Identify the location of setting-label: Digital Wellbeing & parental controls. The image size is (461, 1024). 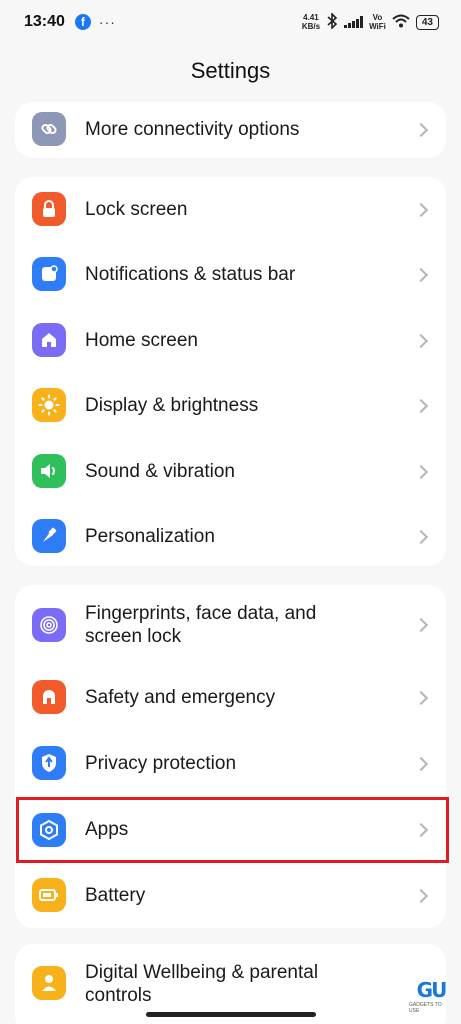
(202, 984).